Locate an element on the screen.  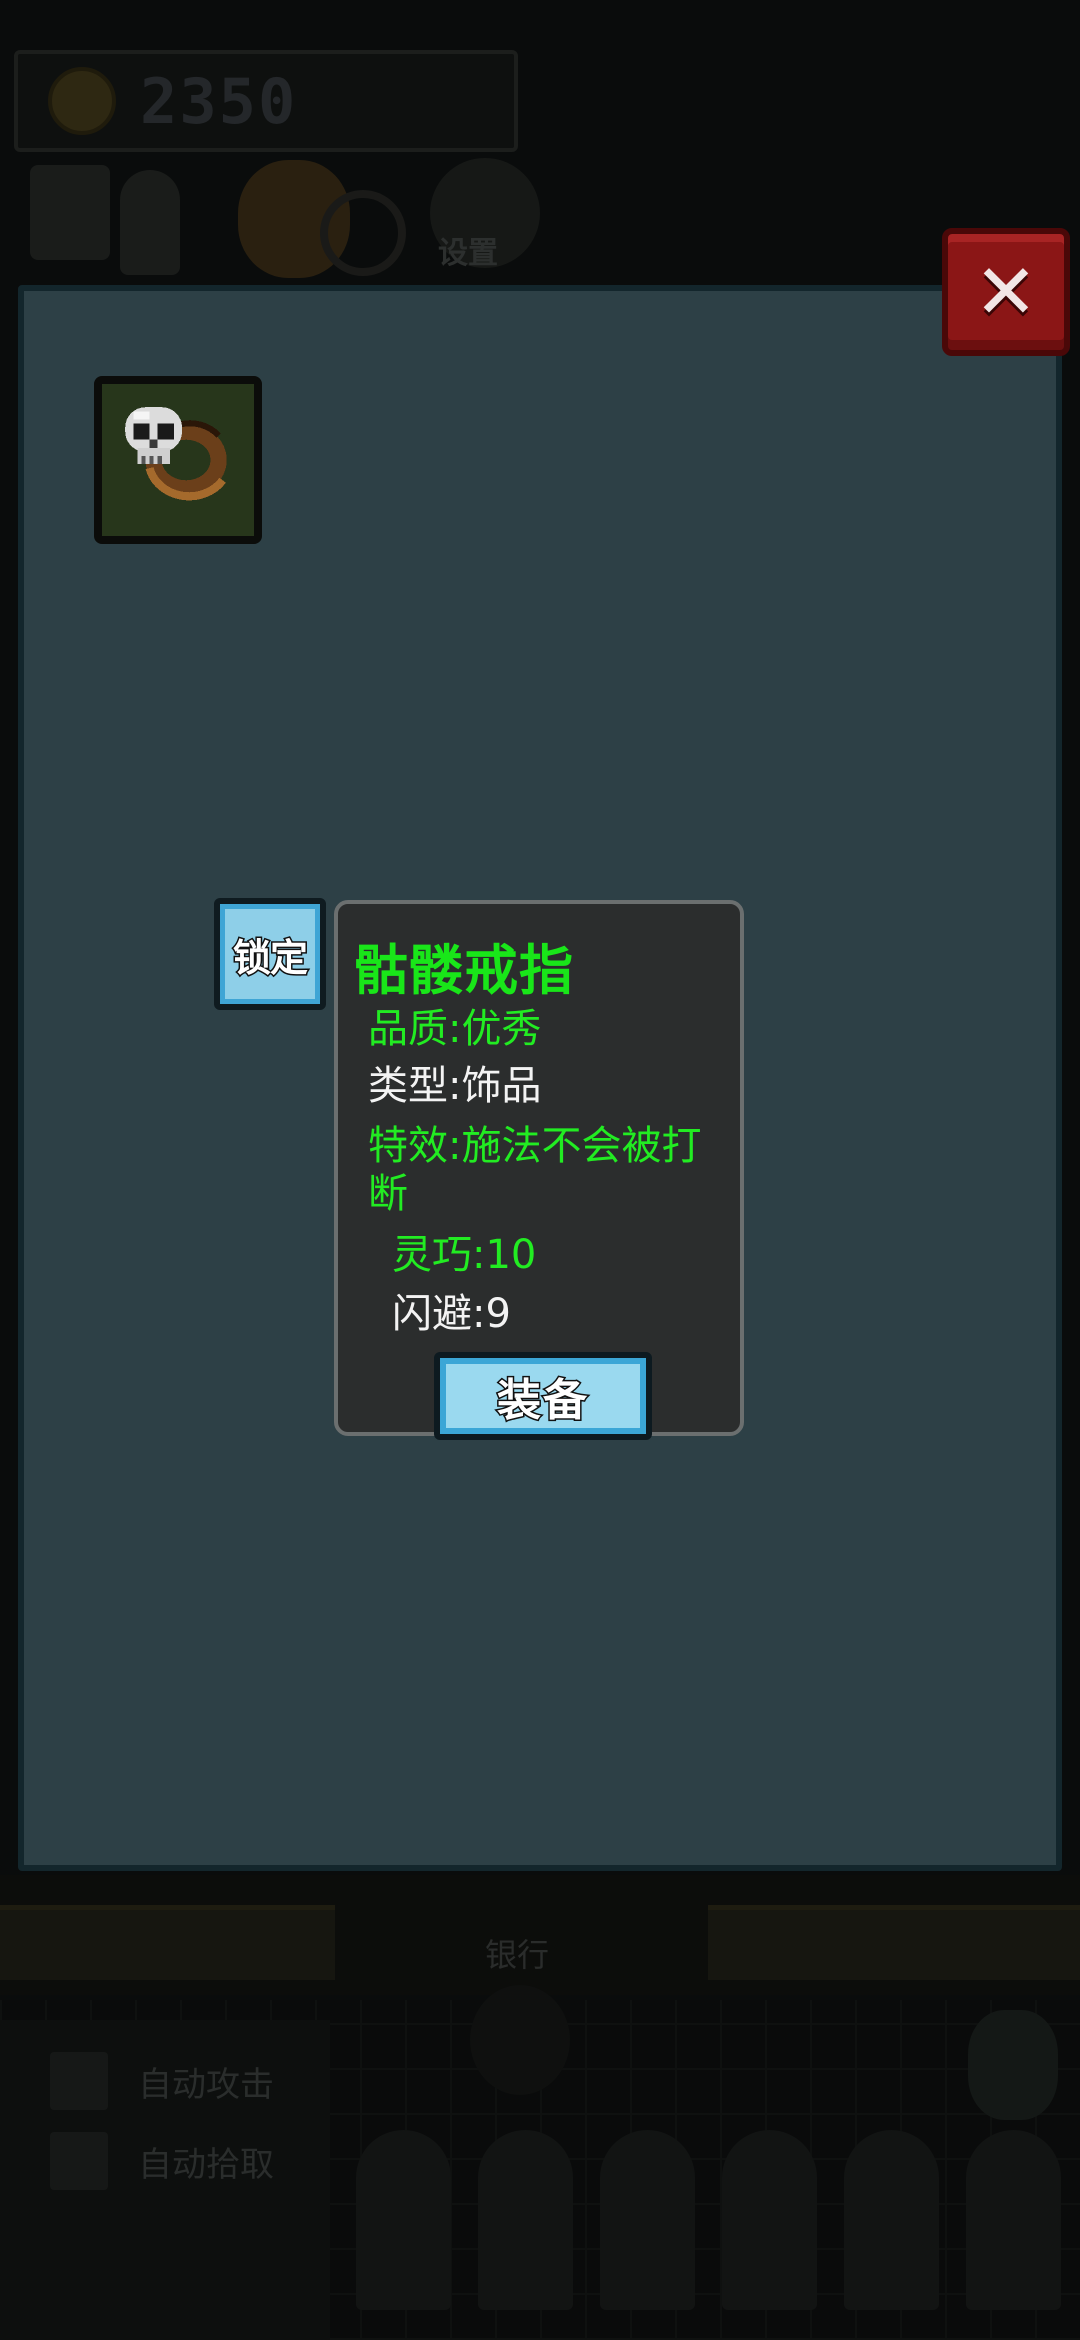
auto-pickup-checkbox is located at coordinates (79, 2161).